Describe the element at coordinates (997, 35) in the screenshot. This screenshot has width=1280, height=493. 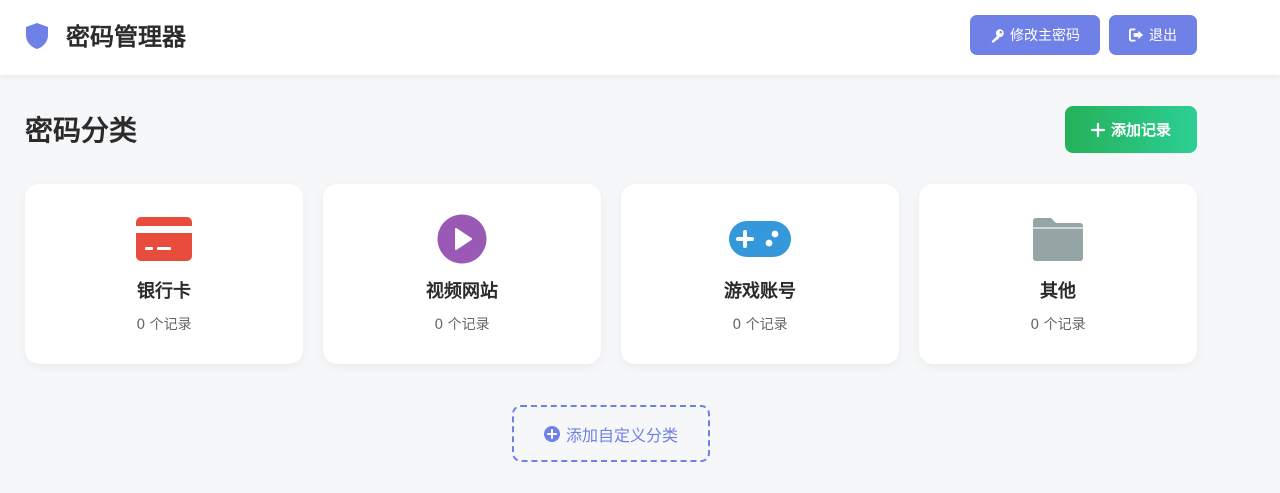
I see `key-icon` at that location.